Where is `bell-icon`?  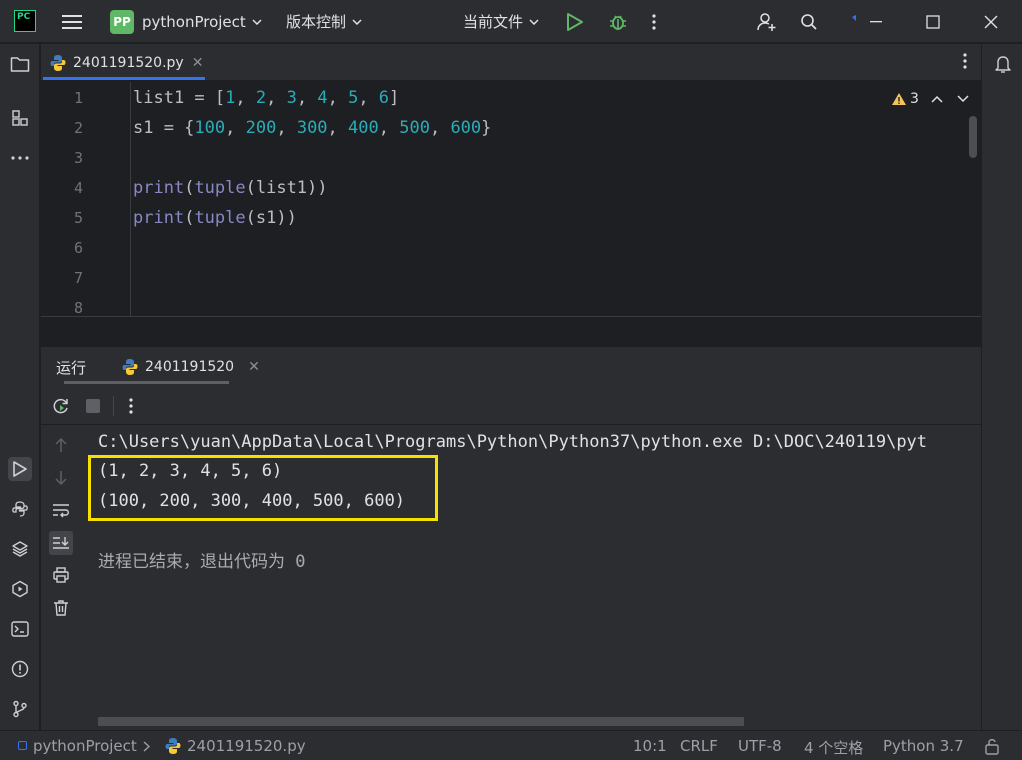 bell-icon is located at coordinates (1003, 64).